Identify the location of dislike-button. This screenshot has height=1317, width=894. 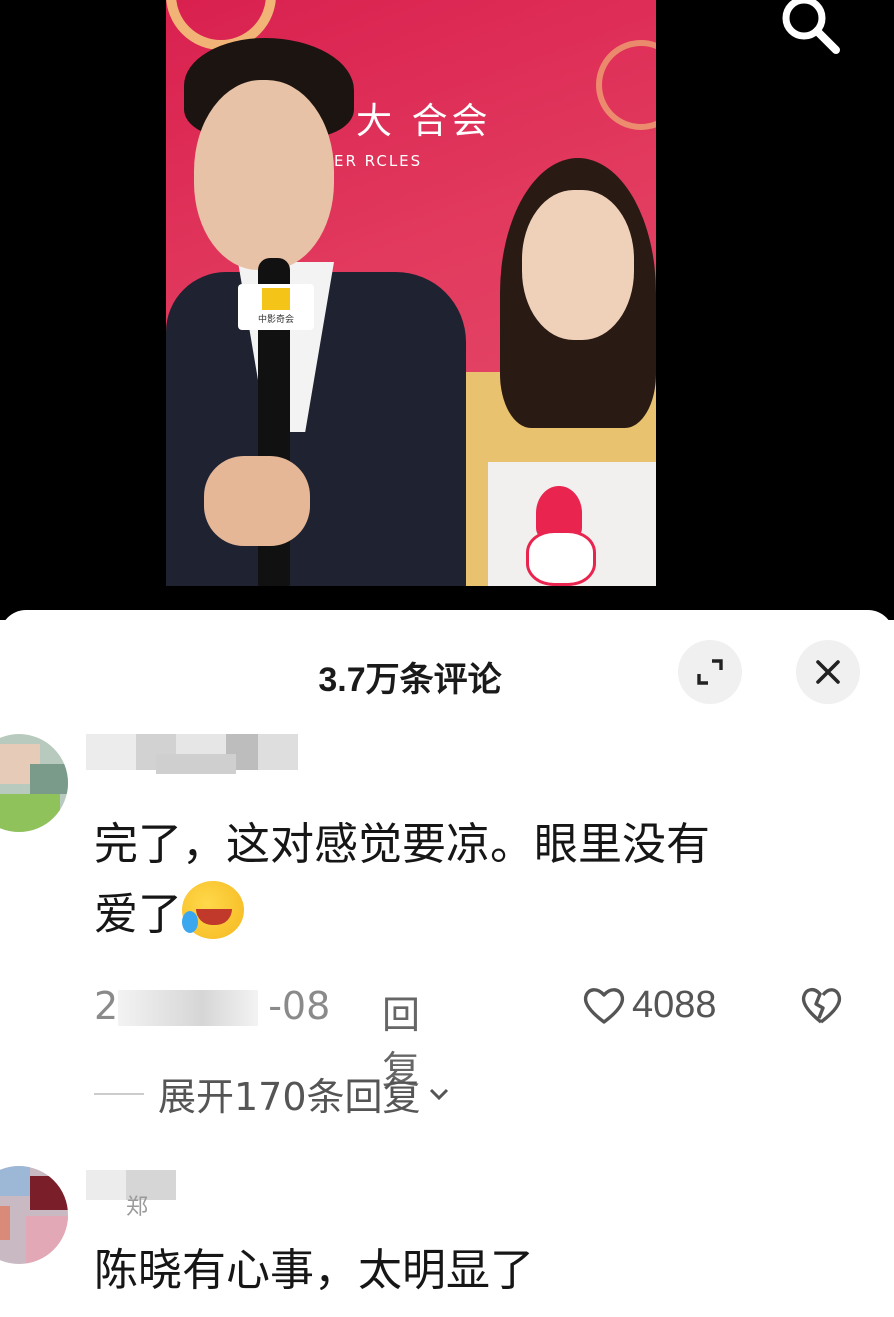
(821, 1010).